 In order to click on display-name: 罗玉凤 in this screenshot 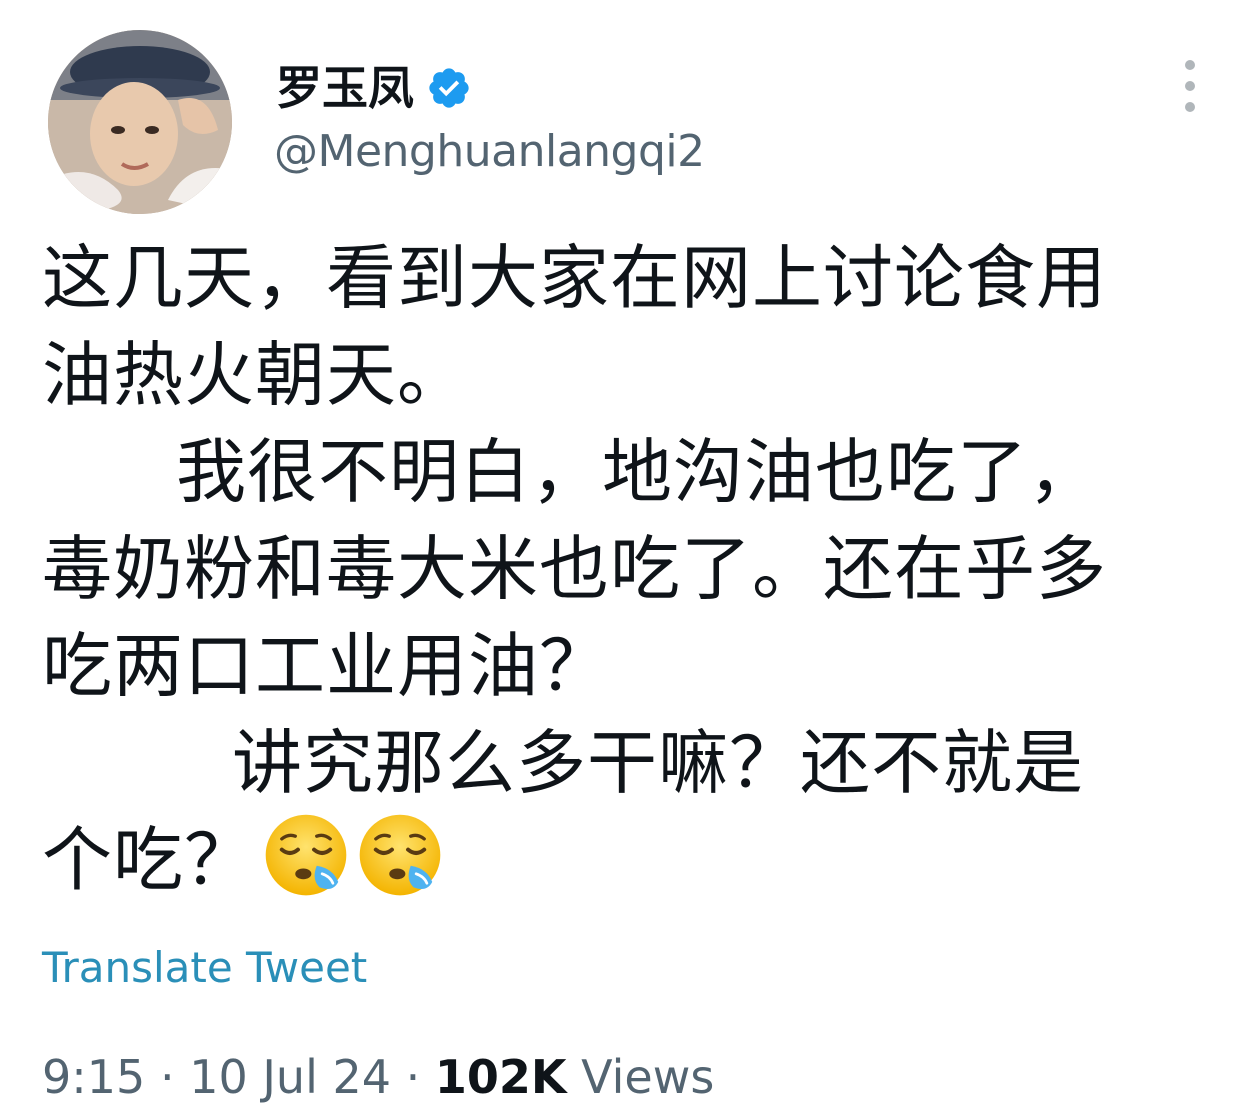, I will do `click(345, 88)`.